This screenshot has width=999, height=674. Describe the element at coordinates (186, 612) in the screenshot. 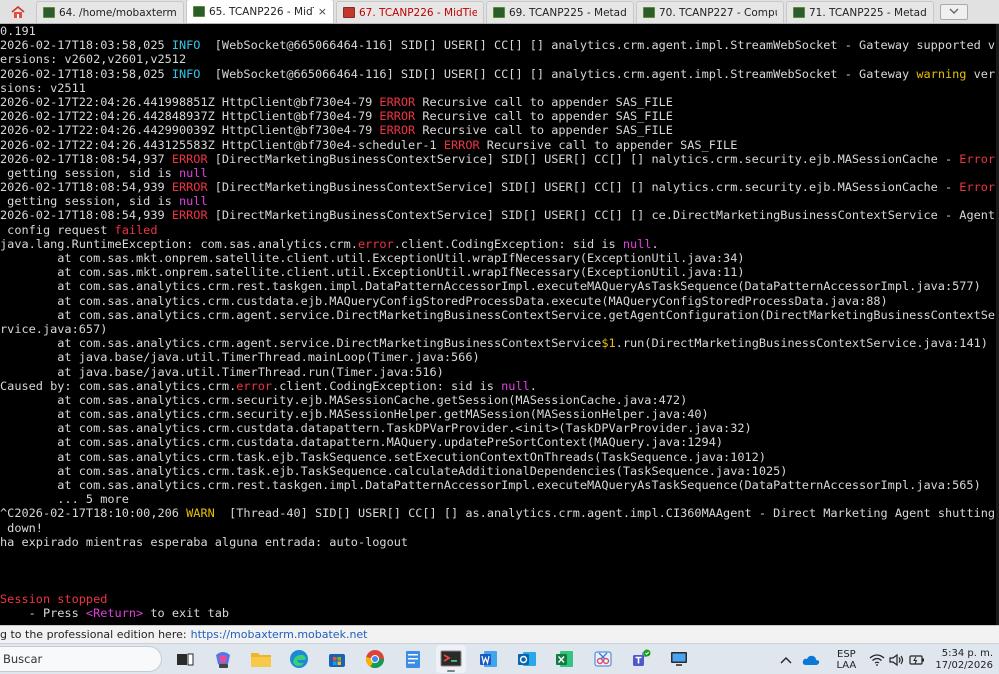

I see `terminal-text: to exit tab` at that location.